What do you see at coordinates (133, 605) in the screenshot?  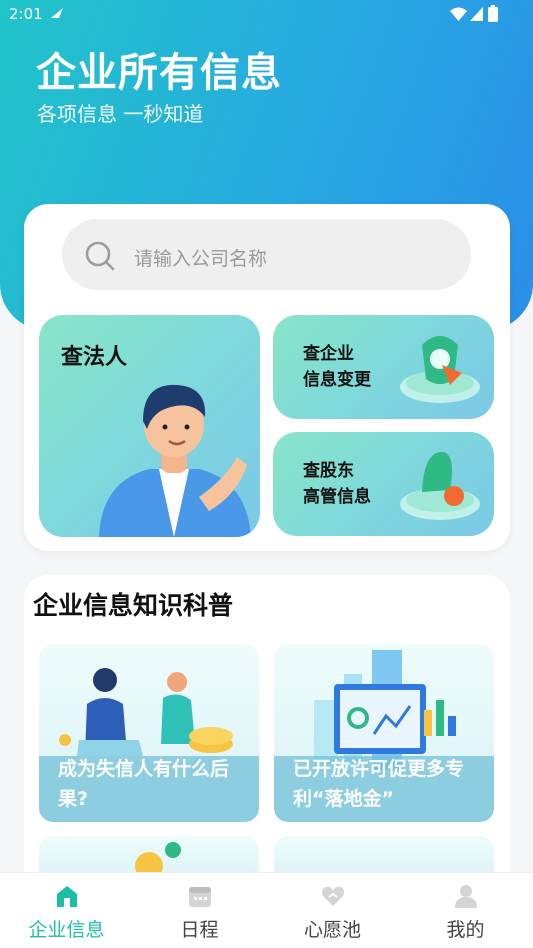 I see `knowledge-title: 企业信息知识科普` at bounding box center [133, 605].